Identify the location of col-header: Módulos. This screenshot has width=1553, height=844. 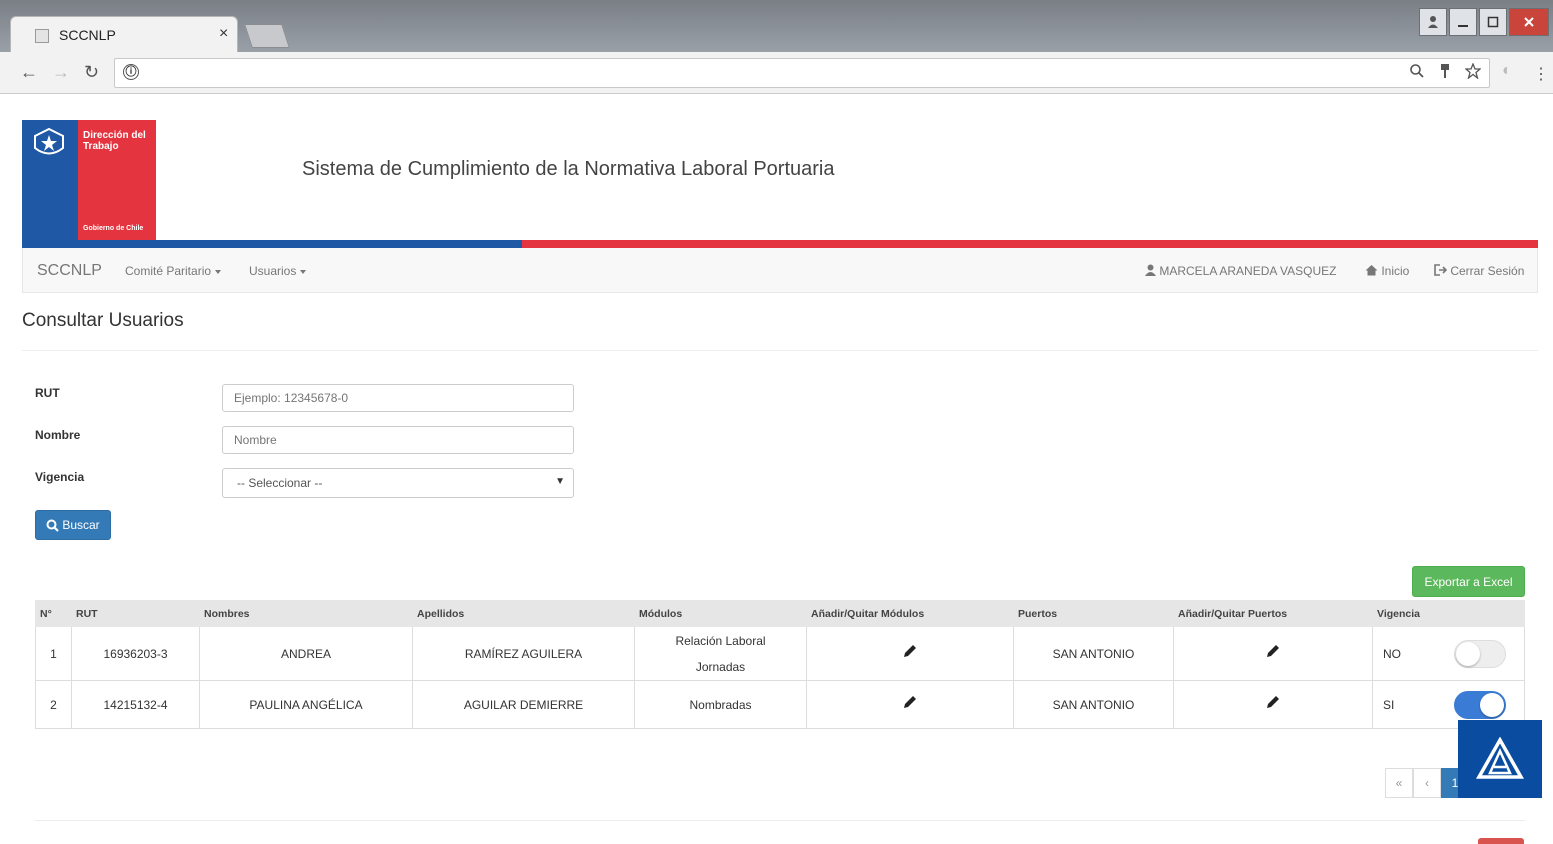
(720, 613).